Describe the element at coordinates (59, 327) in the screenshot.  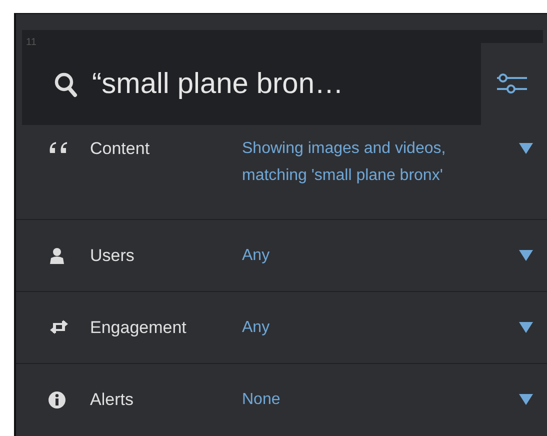
I see `retweet-icon` at that location.